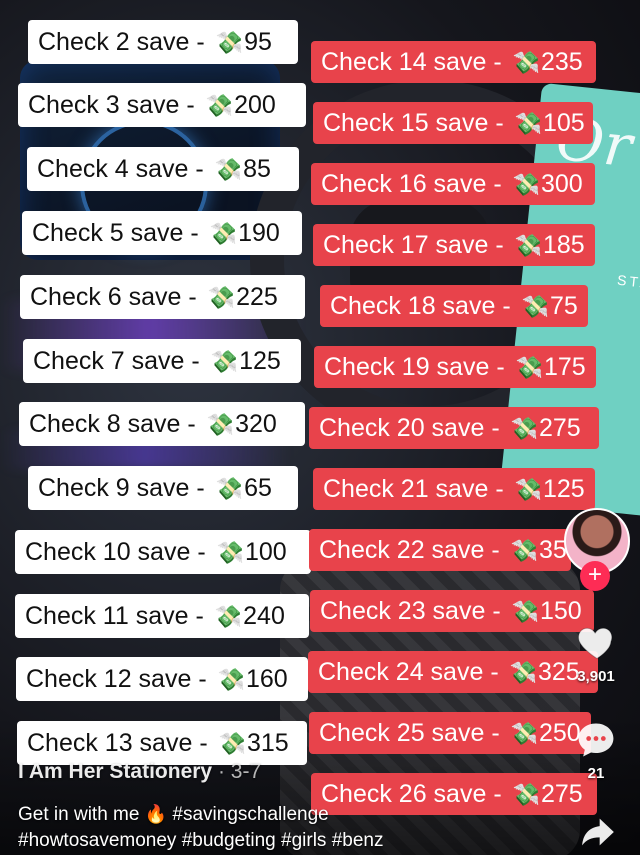 Image resolution: width=640 pixels, height=855 pixels. Describe the element at coordinates (417, 123) in the screenshot. I see `check-label-text: Check 15 save -` at that location.